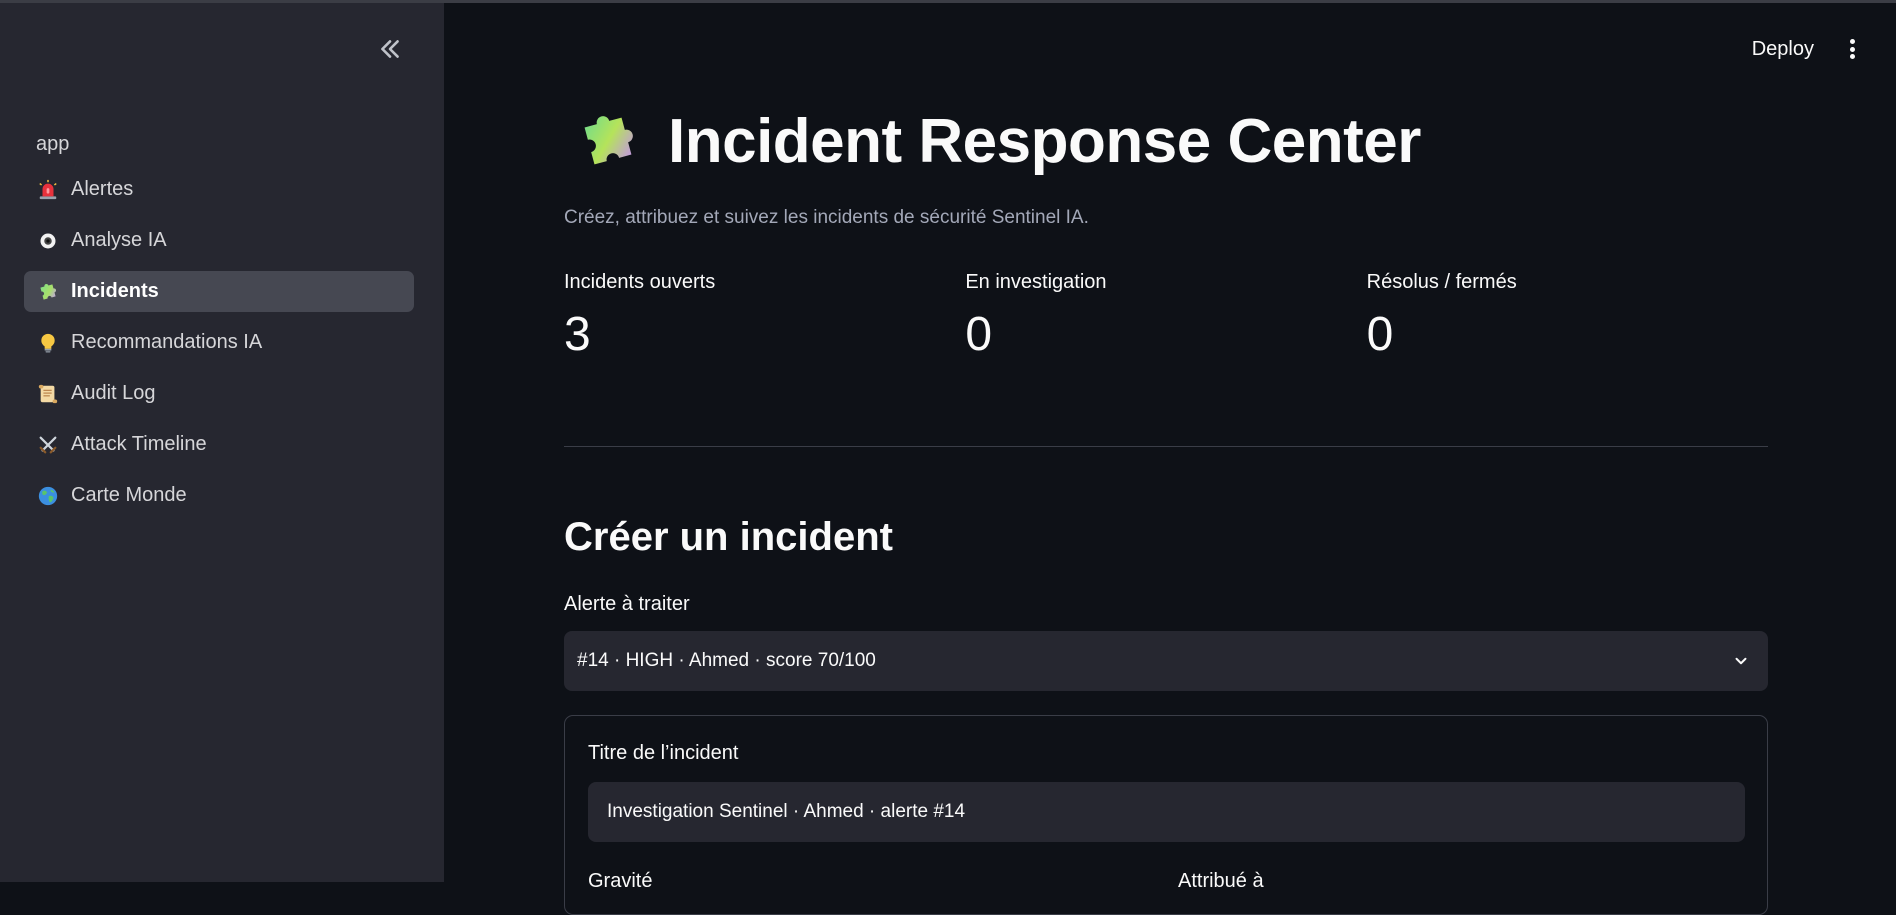  What do you see at coordinates (1852, 41) in the screenshot?
I see `kebab-menu-icon` at bounding box center [1852, 41].